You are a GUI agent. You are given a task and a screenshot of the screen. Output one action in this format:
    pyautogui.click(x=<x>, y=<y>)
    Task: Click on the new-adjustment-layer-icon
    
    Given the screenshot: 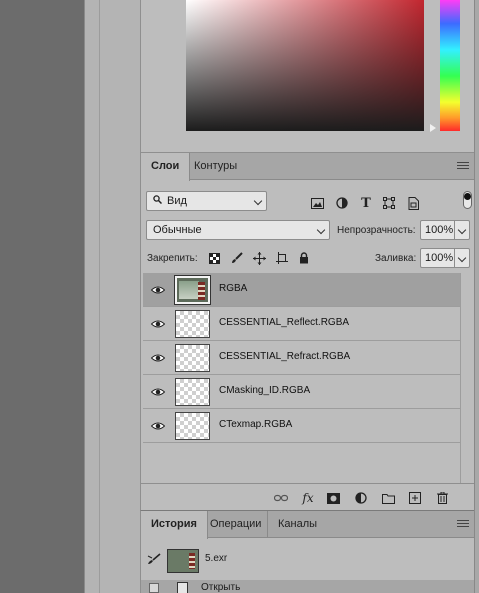 What is the action you would take?
    pyautogui.click(x=361, y=498)
    